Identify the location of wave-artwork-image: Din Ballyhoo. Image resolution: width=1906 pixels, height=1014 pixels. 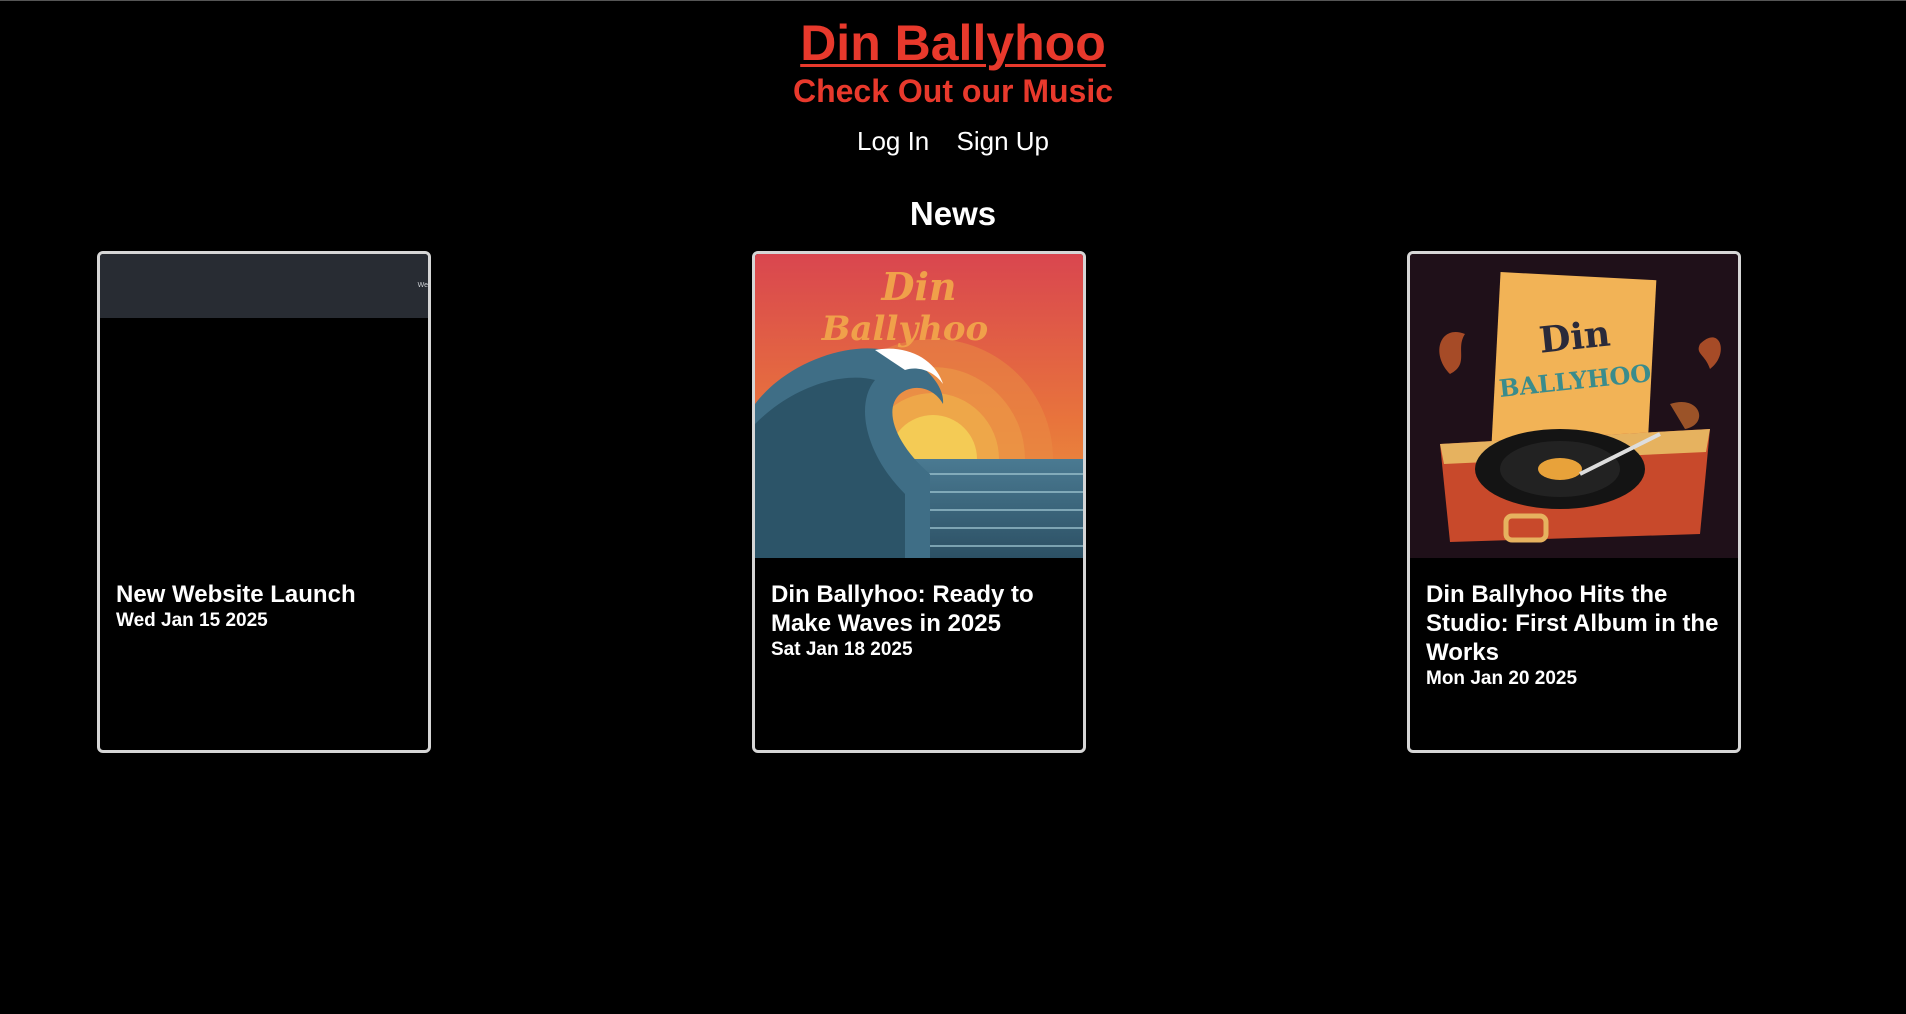
(919, 406).